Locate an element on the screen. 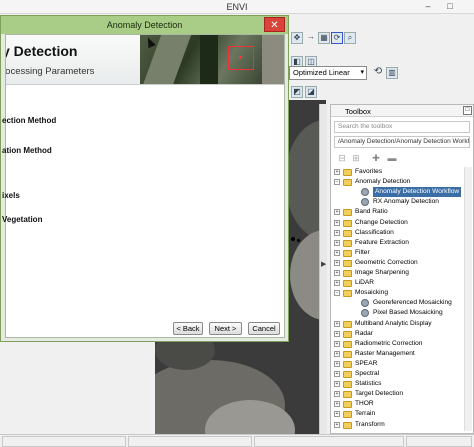 The height and width of the screenshot is (447, 474). tree-item-label: Radar is located at coordinates (364, 333).